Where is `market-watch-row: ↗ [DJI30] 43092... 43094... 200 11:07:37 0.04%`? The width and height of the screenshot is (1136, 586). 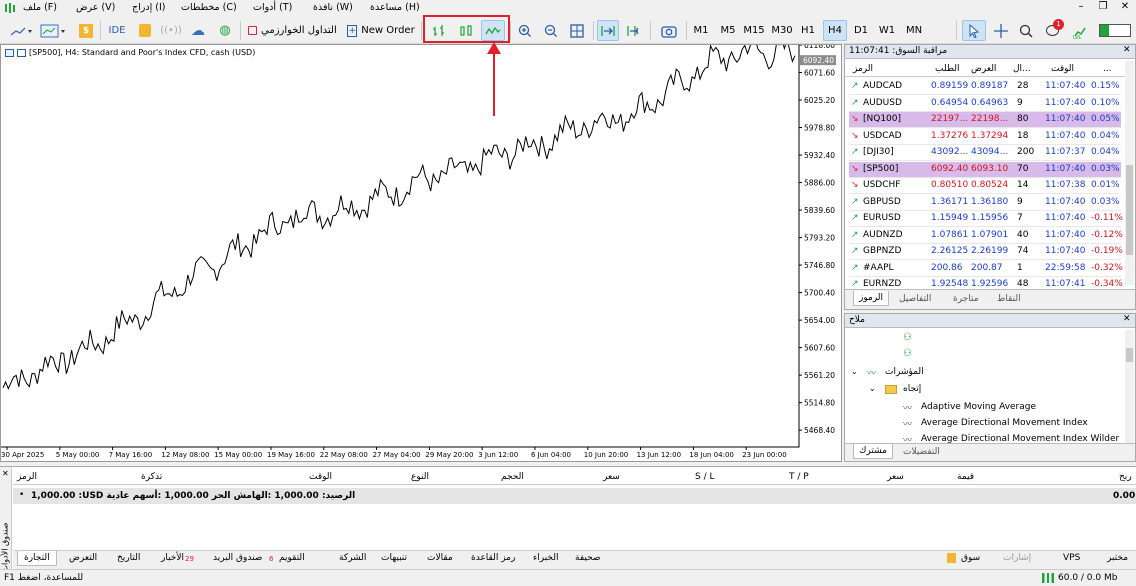
market-watch-row: ↗ [DJI30] 43092... 43094... 200 11:07:37 0.04% is located at coordinates (985, 153).